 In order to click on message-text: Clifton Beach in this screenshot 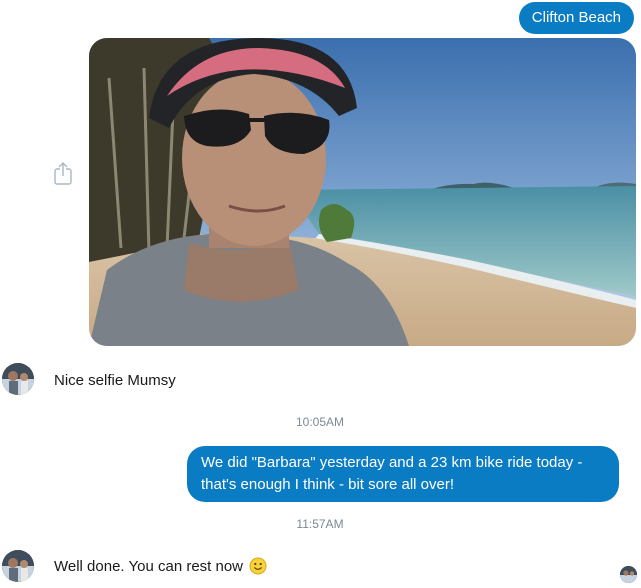, I will do `click(576, 17)`.